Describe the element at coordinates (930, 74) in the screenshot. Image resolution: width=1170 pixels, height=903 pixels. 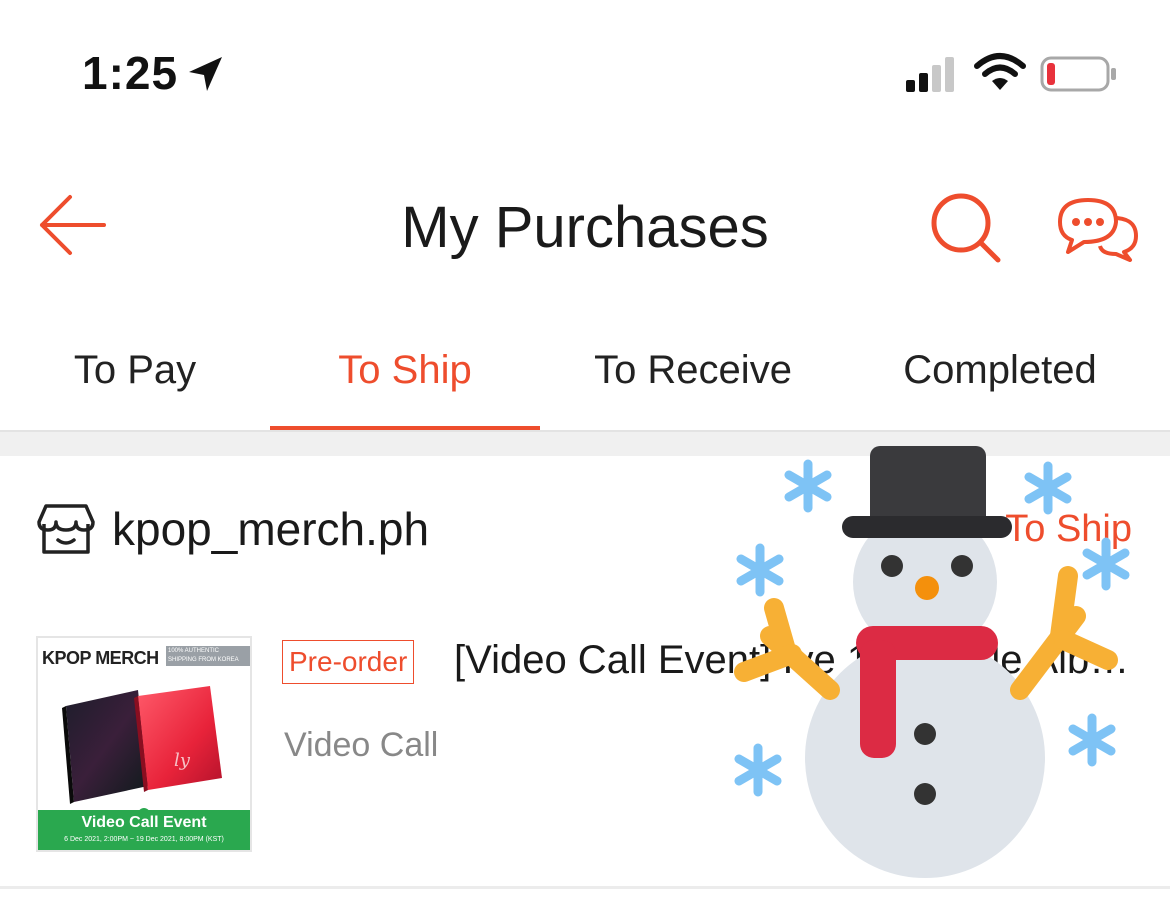
I see `cellular-signal-icon` at that location.